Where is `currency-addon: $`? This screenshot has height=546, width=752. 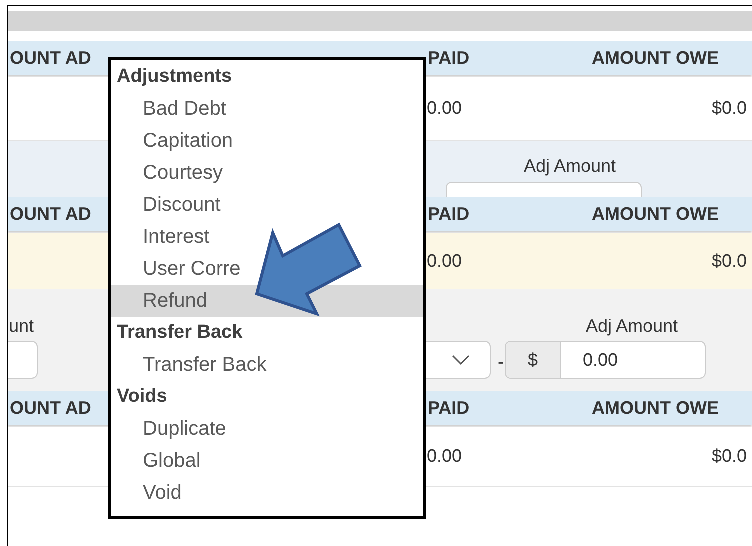 currency-addon: $ is located at coordinates (533, 360).